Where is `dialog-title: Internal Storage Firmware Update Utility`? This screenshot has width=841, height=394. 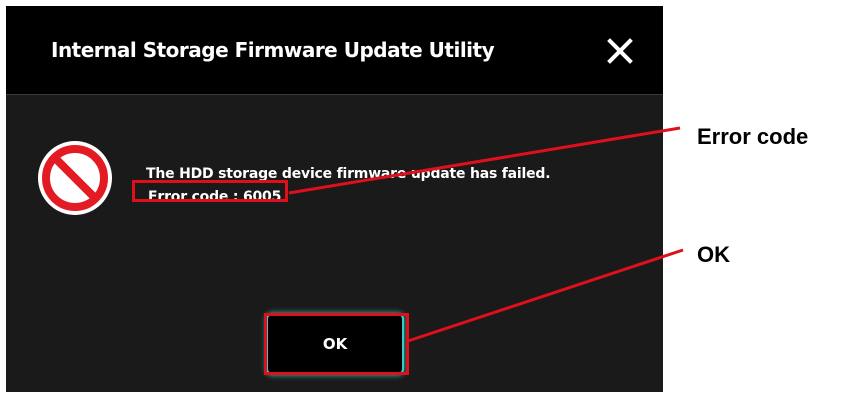 dialog-title: Internal Storage Firmware Update Utility is located at coordinates (273, 50).